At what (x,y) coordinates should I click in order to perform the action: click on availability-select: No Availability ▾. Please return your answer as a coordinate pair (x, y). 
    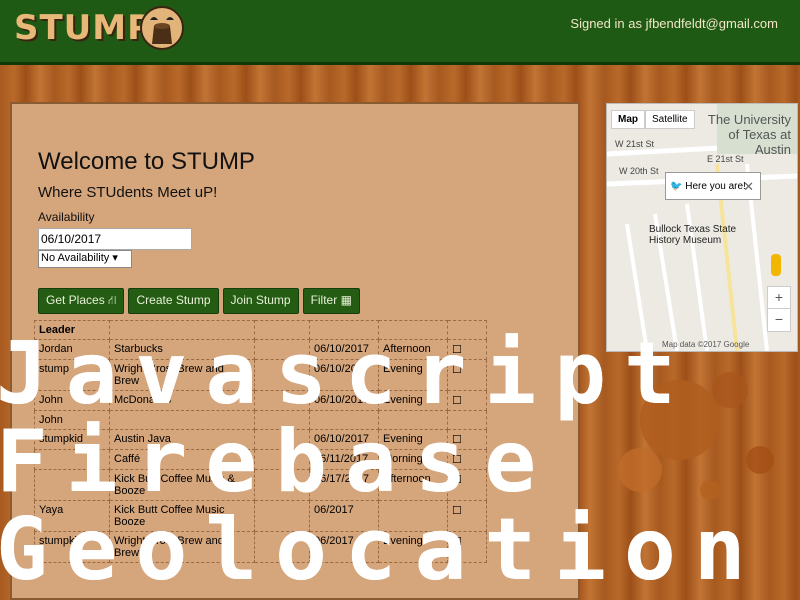
    Looking at the image, I should click on (85, 259).